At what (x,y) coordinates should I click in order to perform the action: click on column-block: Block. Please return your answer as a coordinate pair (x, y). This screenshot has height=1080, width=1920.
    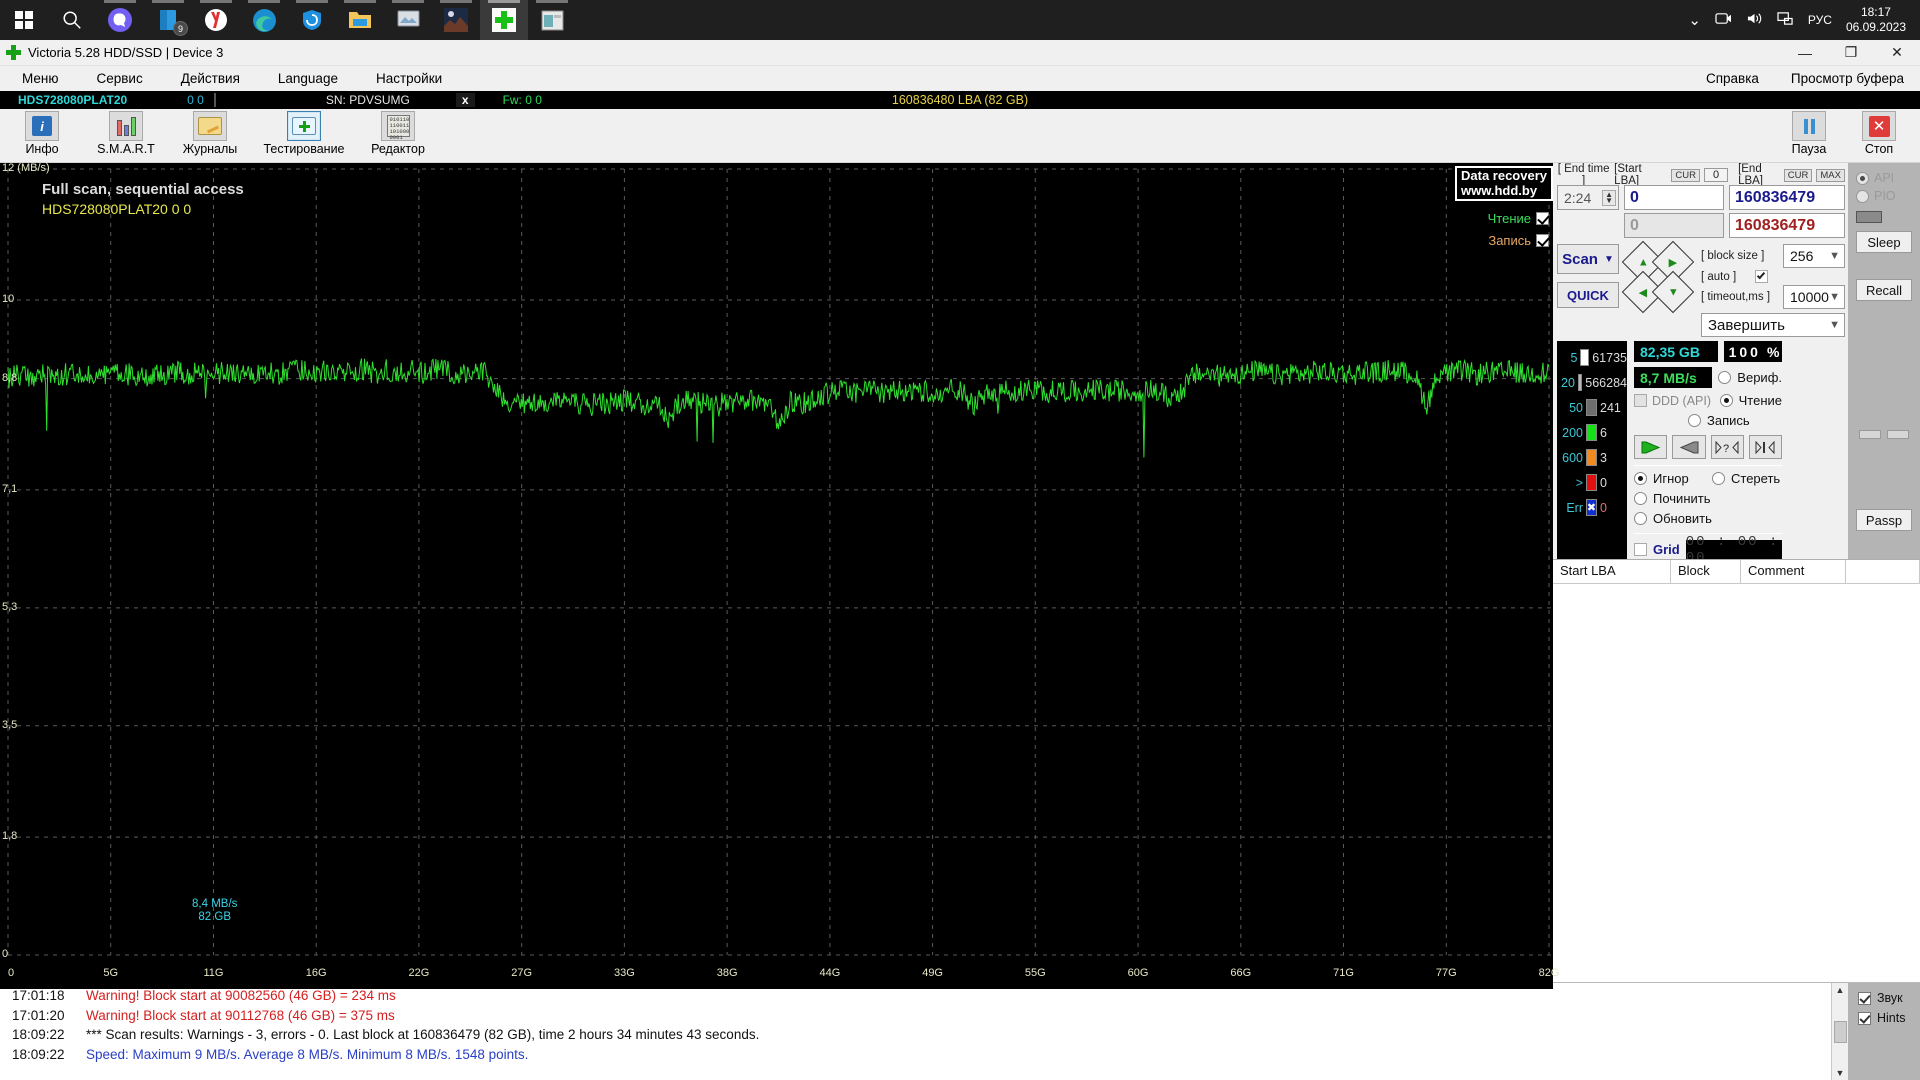
    Looking at the image, I should click on (1706, 571).